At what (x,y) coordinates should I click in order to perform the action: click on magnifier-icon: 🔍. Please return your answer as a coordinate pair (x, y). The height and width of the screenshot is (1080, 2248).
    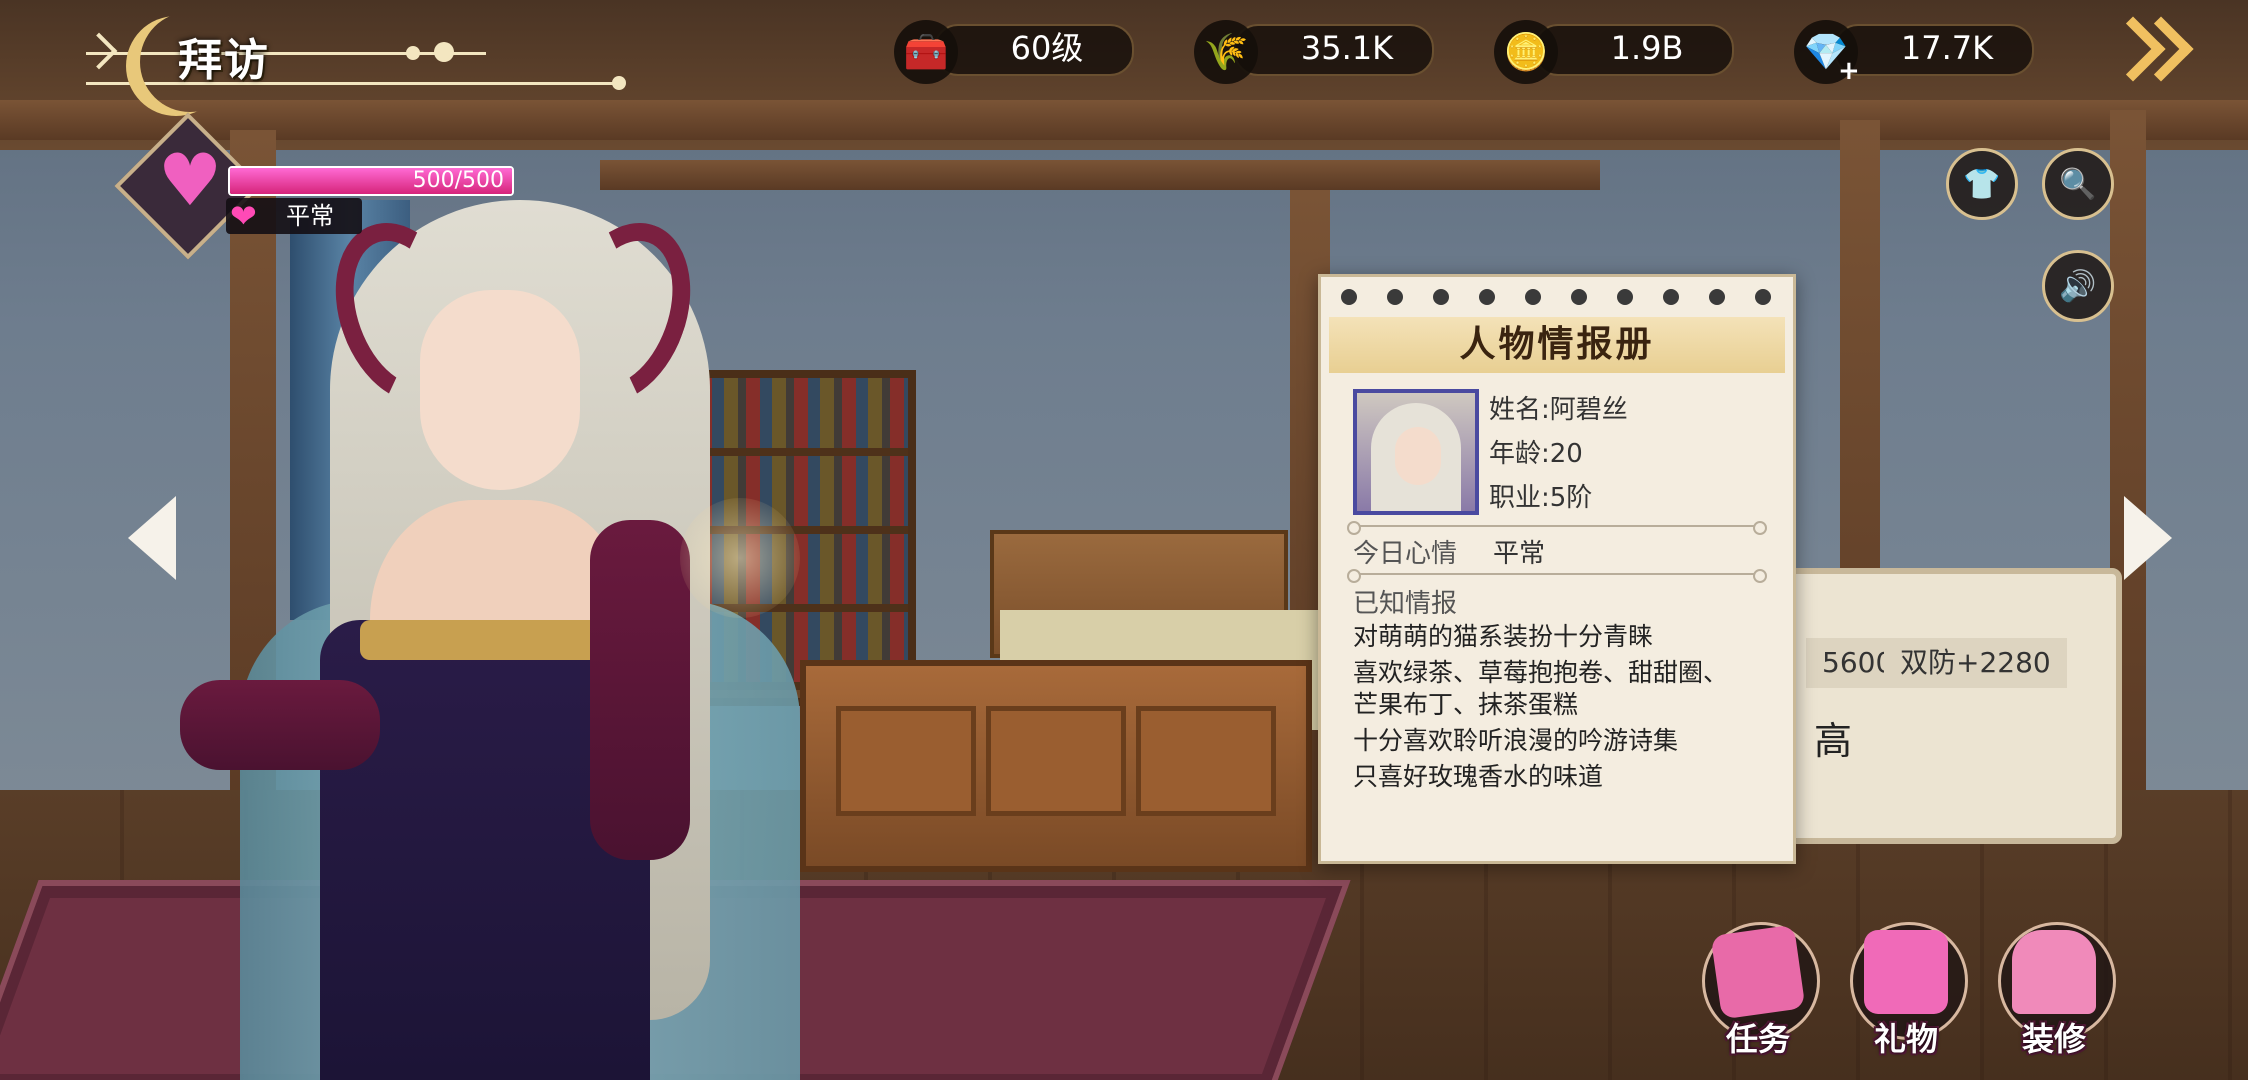
    Looking at the image, I should click on (2078, 184).